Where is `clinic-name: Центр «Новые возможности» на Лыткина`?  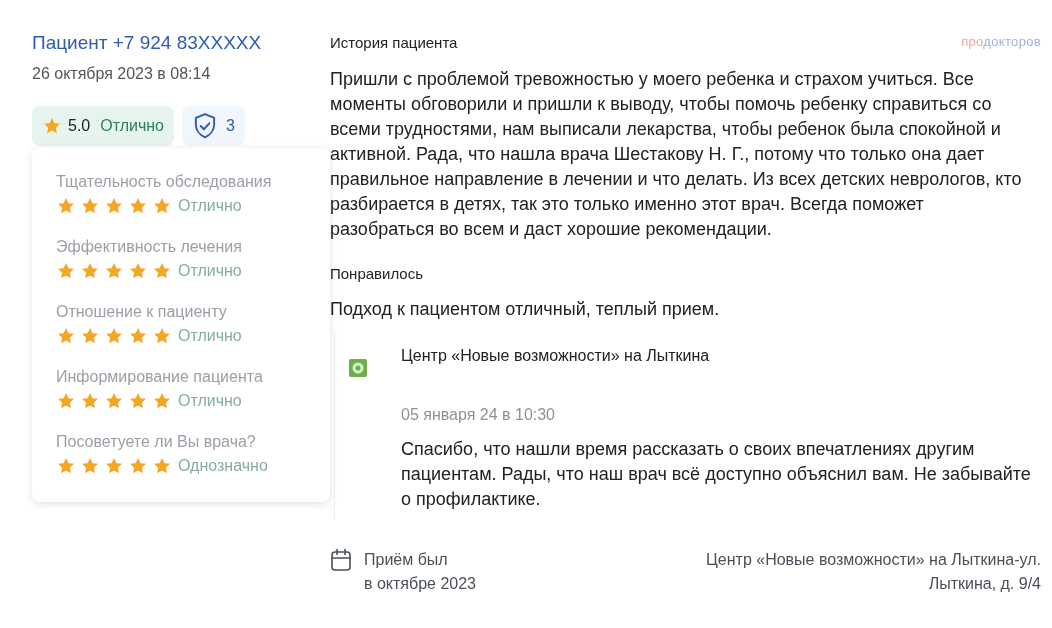 clinic-name: Центр «Новые возможности» на Лыткина is located at coordinates (721, 356).